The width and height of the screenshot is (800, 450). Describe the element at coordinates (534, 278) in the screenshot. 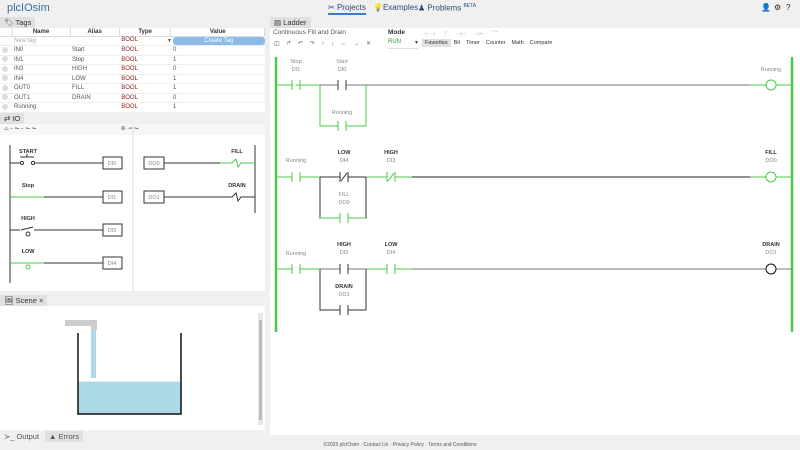

I see `rung-3: Running HIGH DI3 LOW DI4 DRAIN DO1 DRAIN DO1` at that location.